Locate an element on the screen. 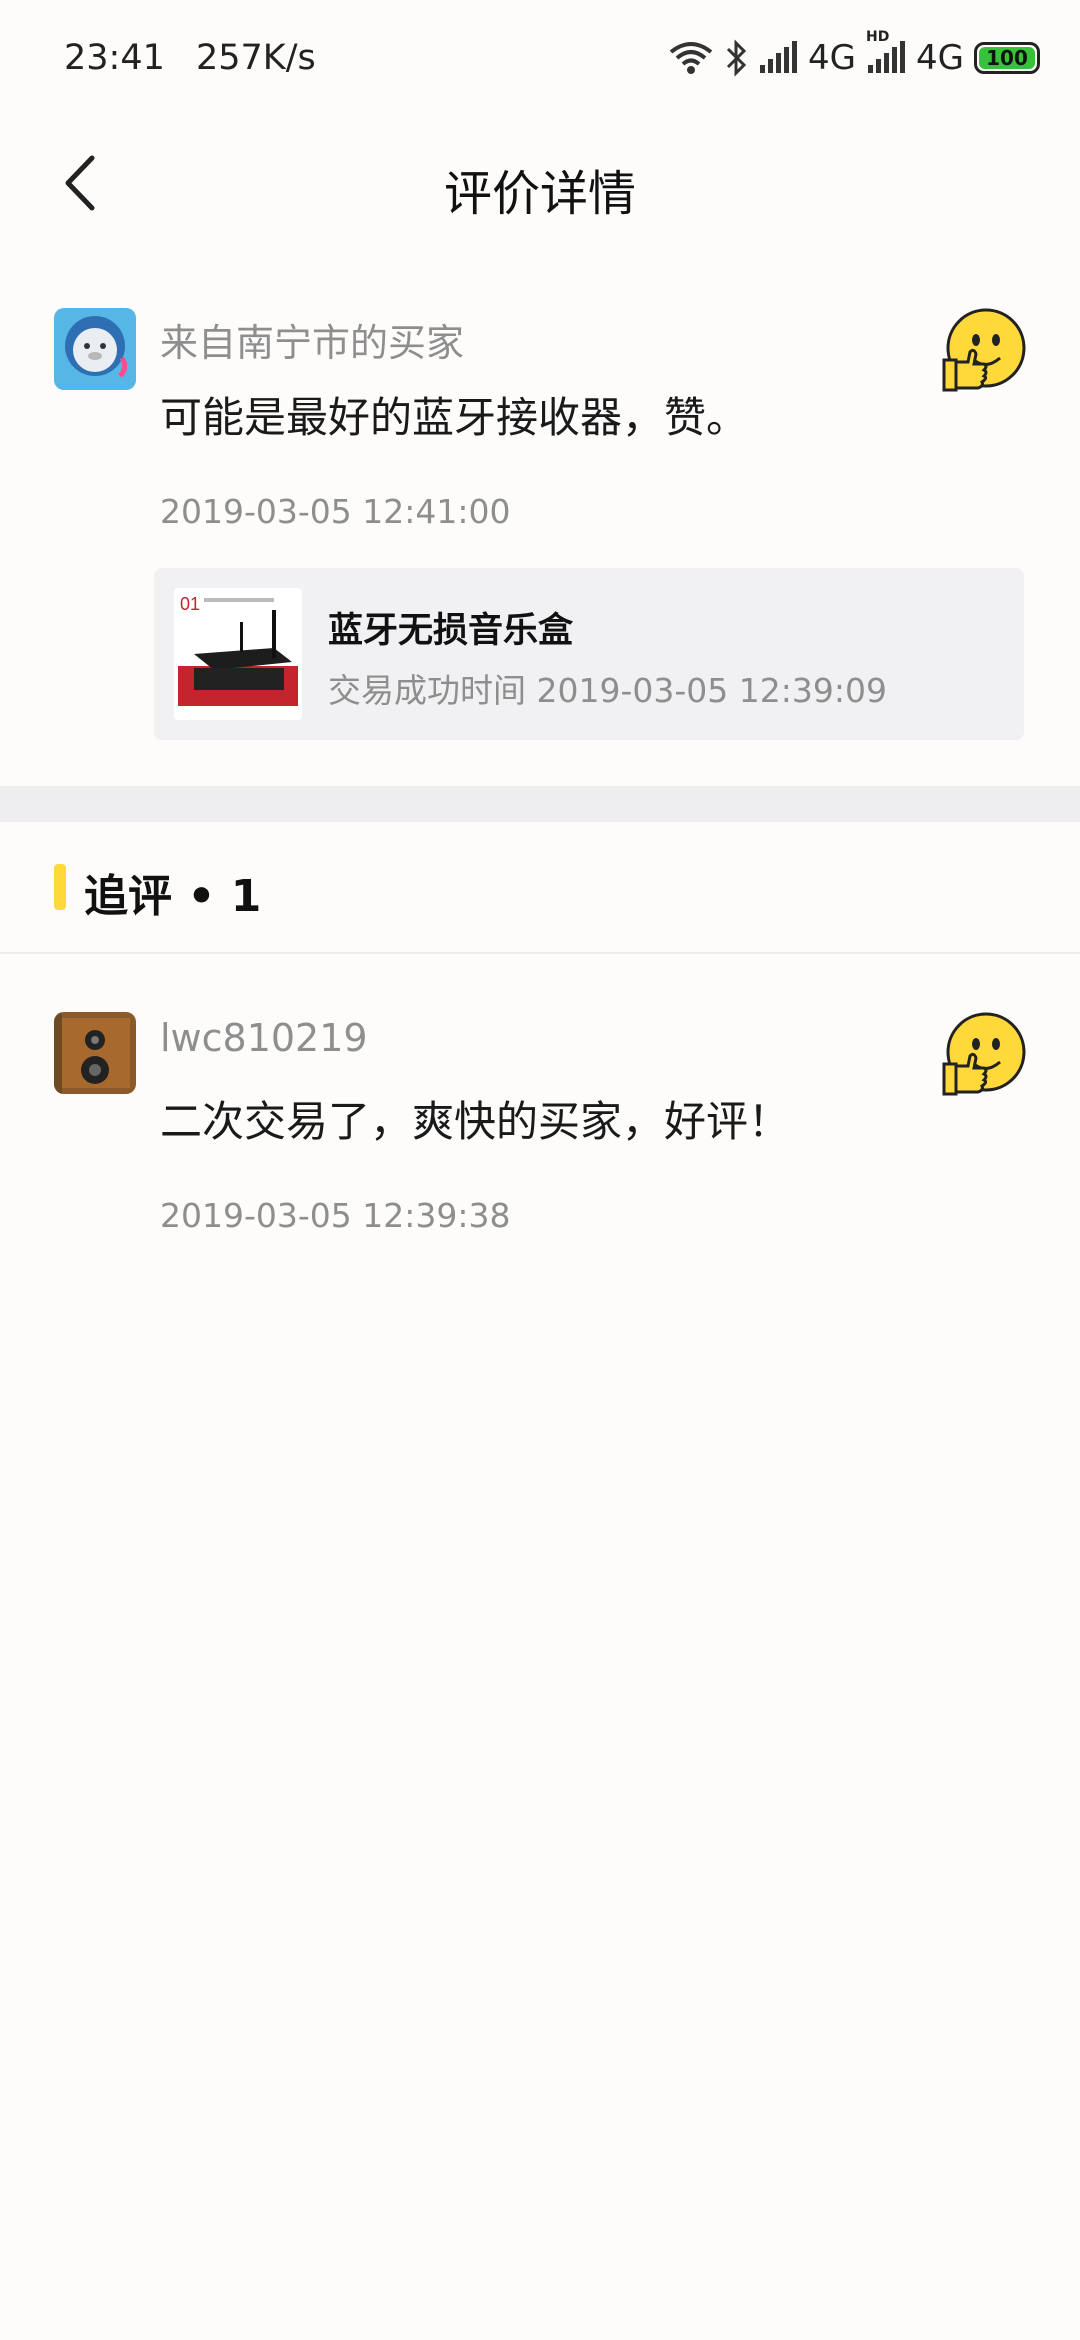 The width and height of the screenshot is (1080, 2340). review-text: 可能是最好的蓝牙接收器，赞。 is located at coordinates (454, 417).